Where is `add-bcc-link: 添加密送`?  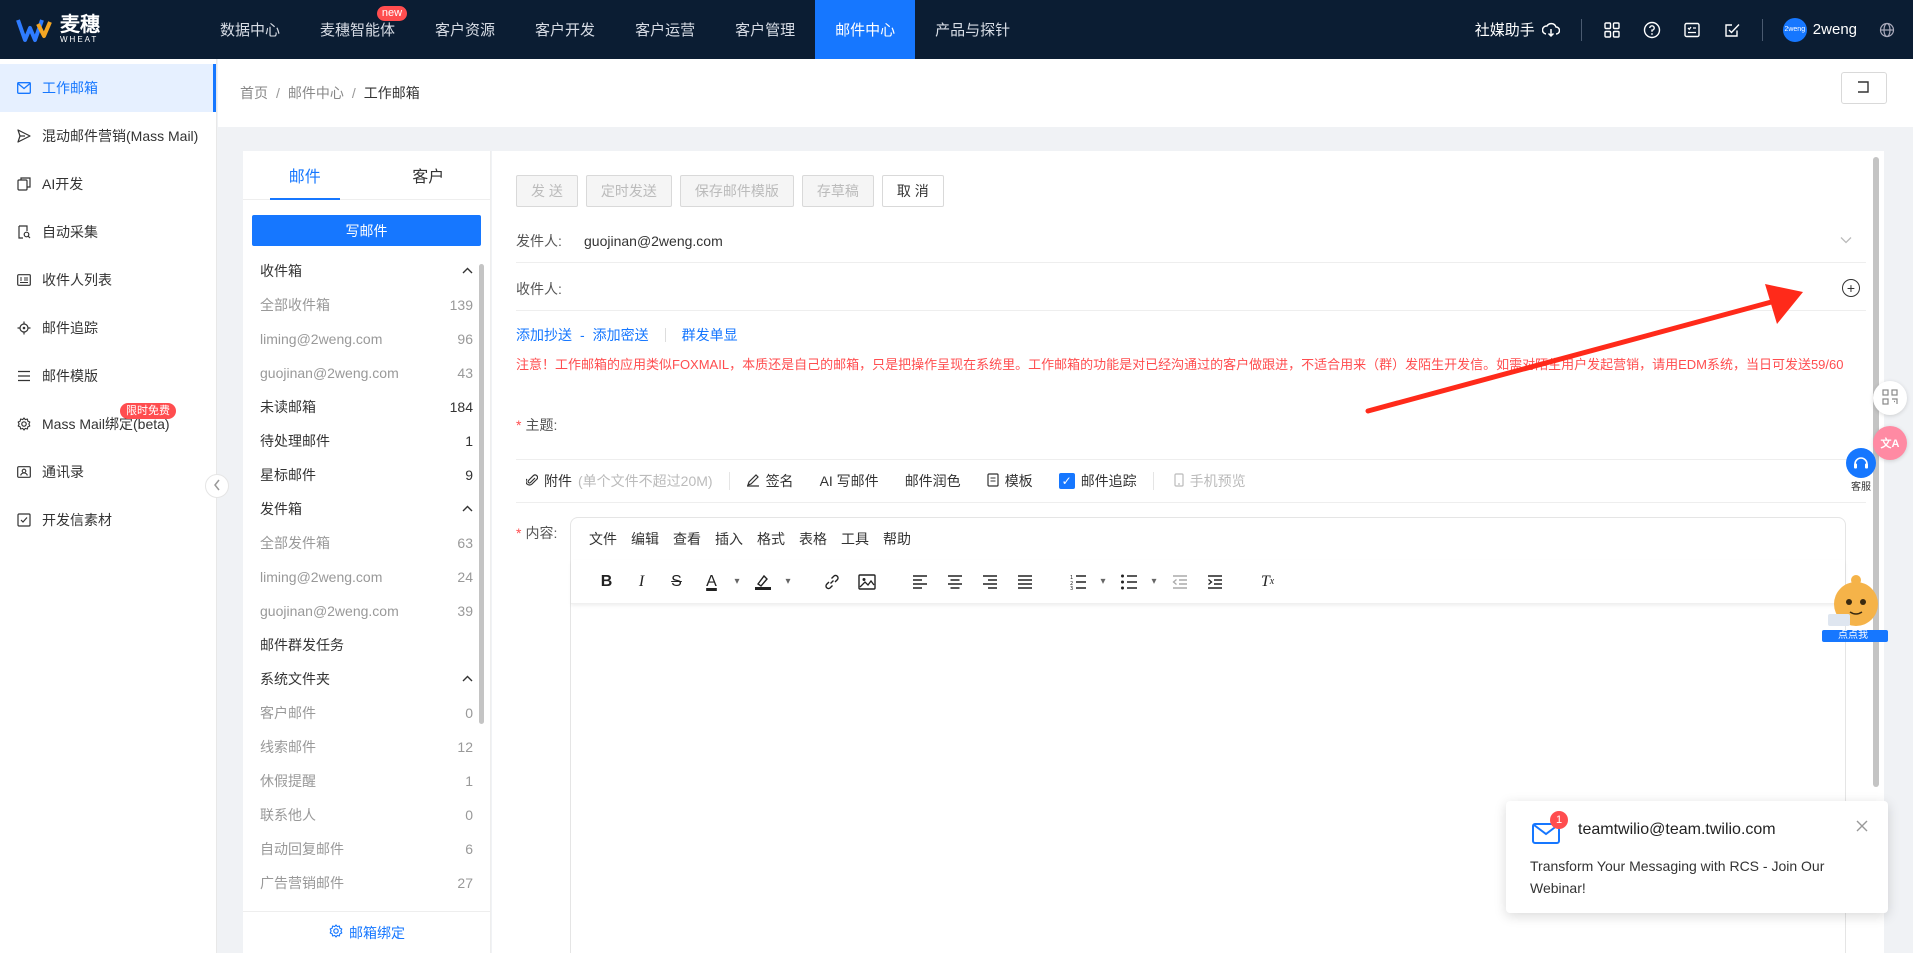
add-bcc-link: 添加密送 is located at coordinates (621, 335).